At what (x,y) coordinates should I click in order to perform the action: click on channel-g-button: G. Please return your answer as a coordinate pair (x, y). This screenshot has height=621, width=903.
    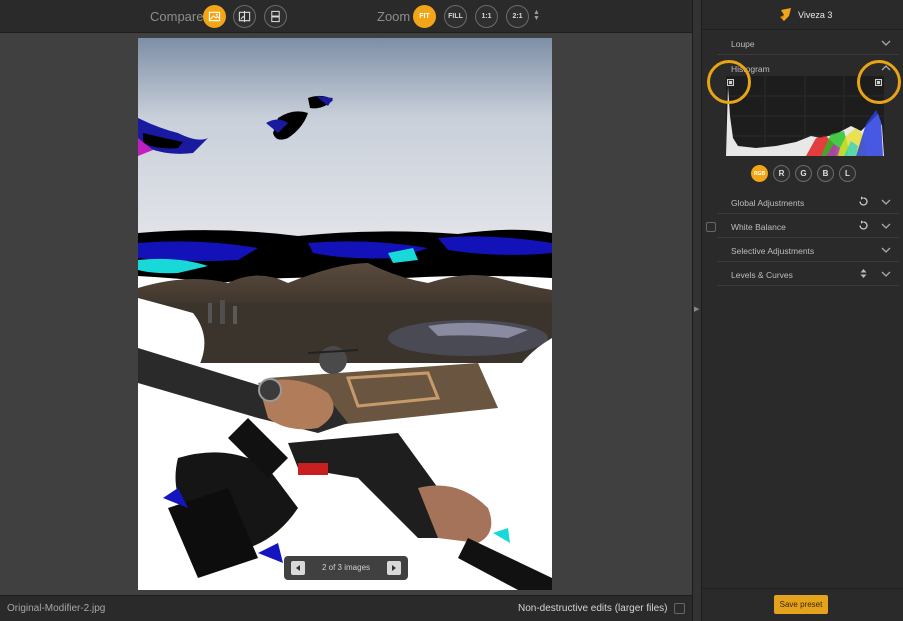
    Looking at the image, I should click on (803, 173).